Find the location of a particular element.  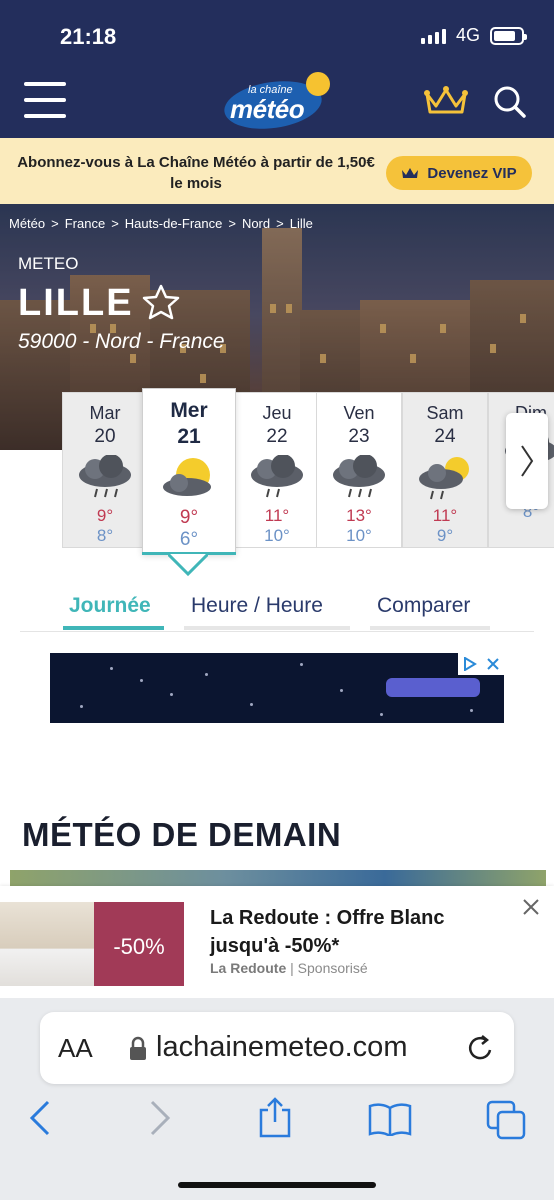

status-indicators: 4G is located at coordinates (473, 35).